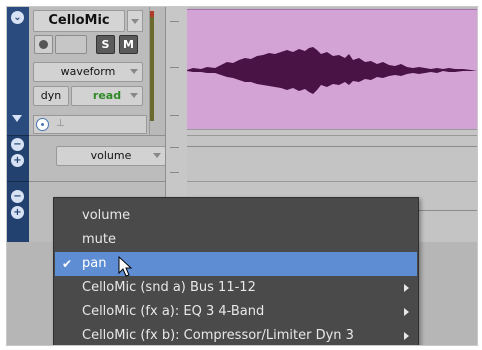 The height and width of the screenshot is (350, 482). What do you see at coordinates (152, 66) in the screenshot?
I see `track-level-meter` at bounding box center [152, 66].